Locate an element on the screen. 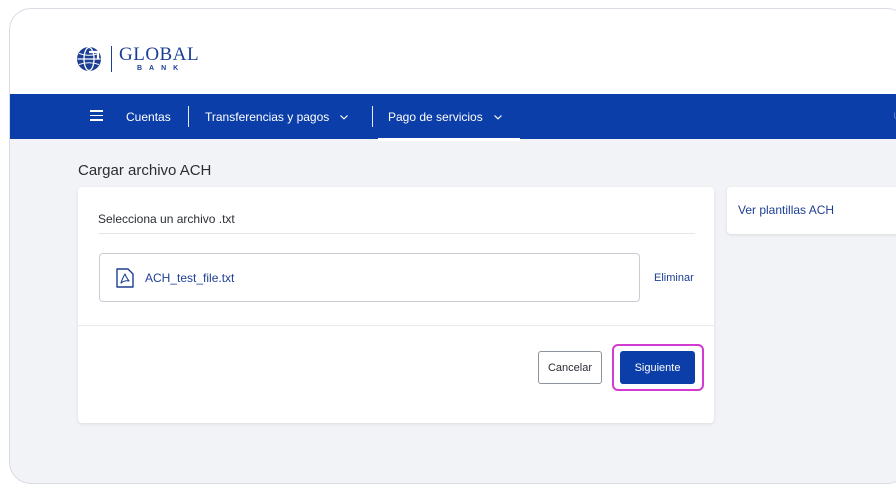 The image size is (896, 489). nav-item-label: Pago de servicios is located at coordinates (435, 116).